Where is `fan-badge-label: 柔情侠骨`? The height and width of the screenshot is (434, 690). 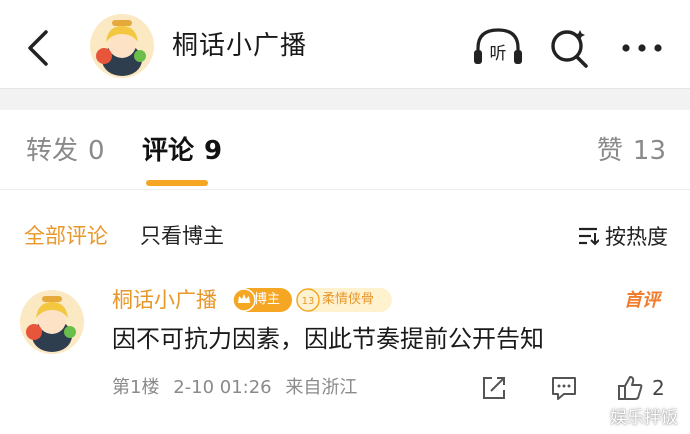 fan-badge-label: 柔情侠骨 is located at coordinates (348, 299).